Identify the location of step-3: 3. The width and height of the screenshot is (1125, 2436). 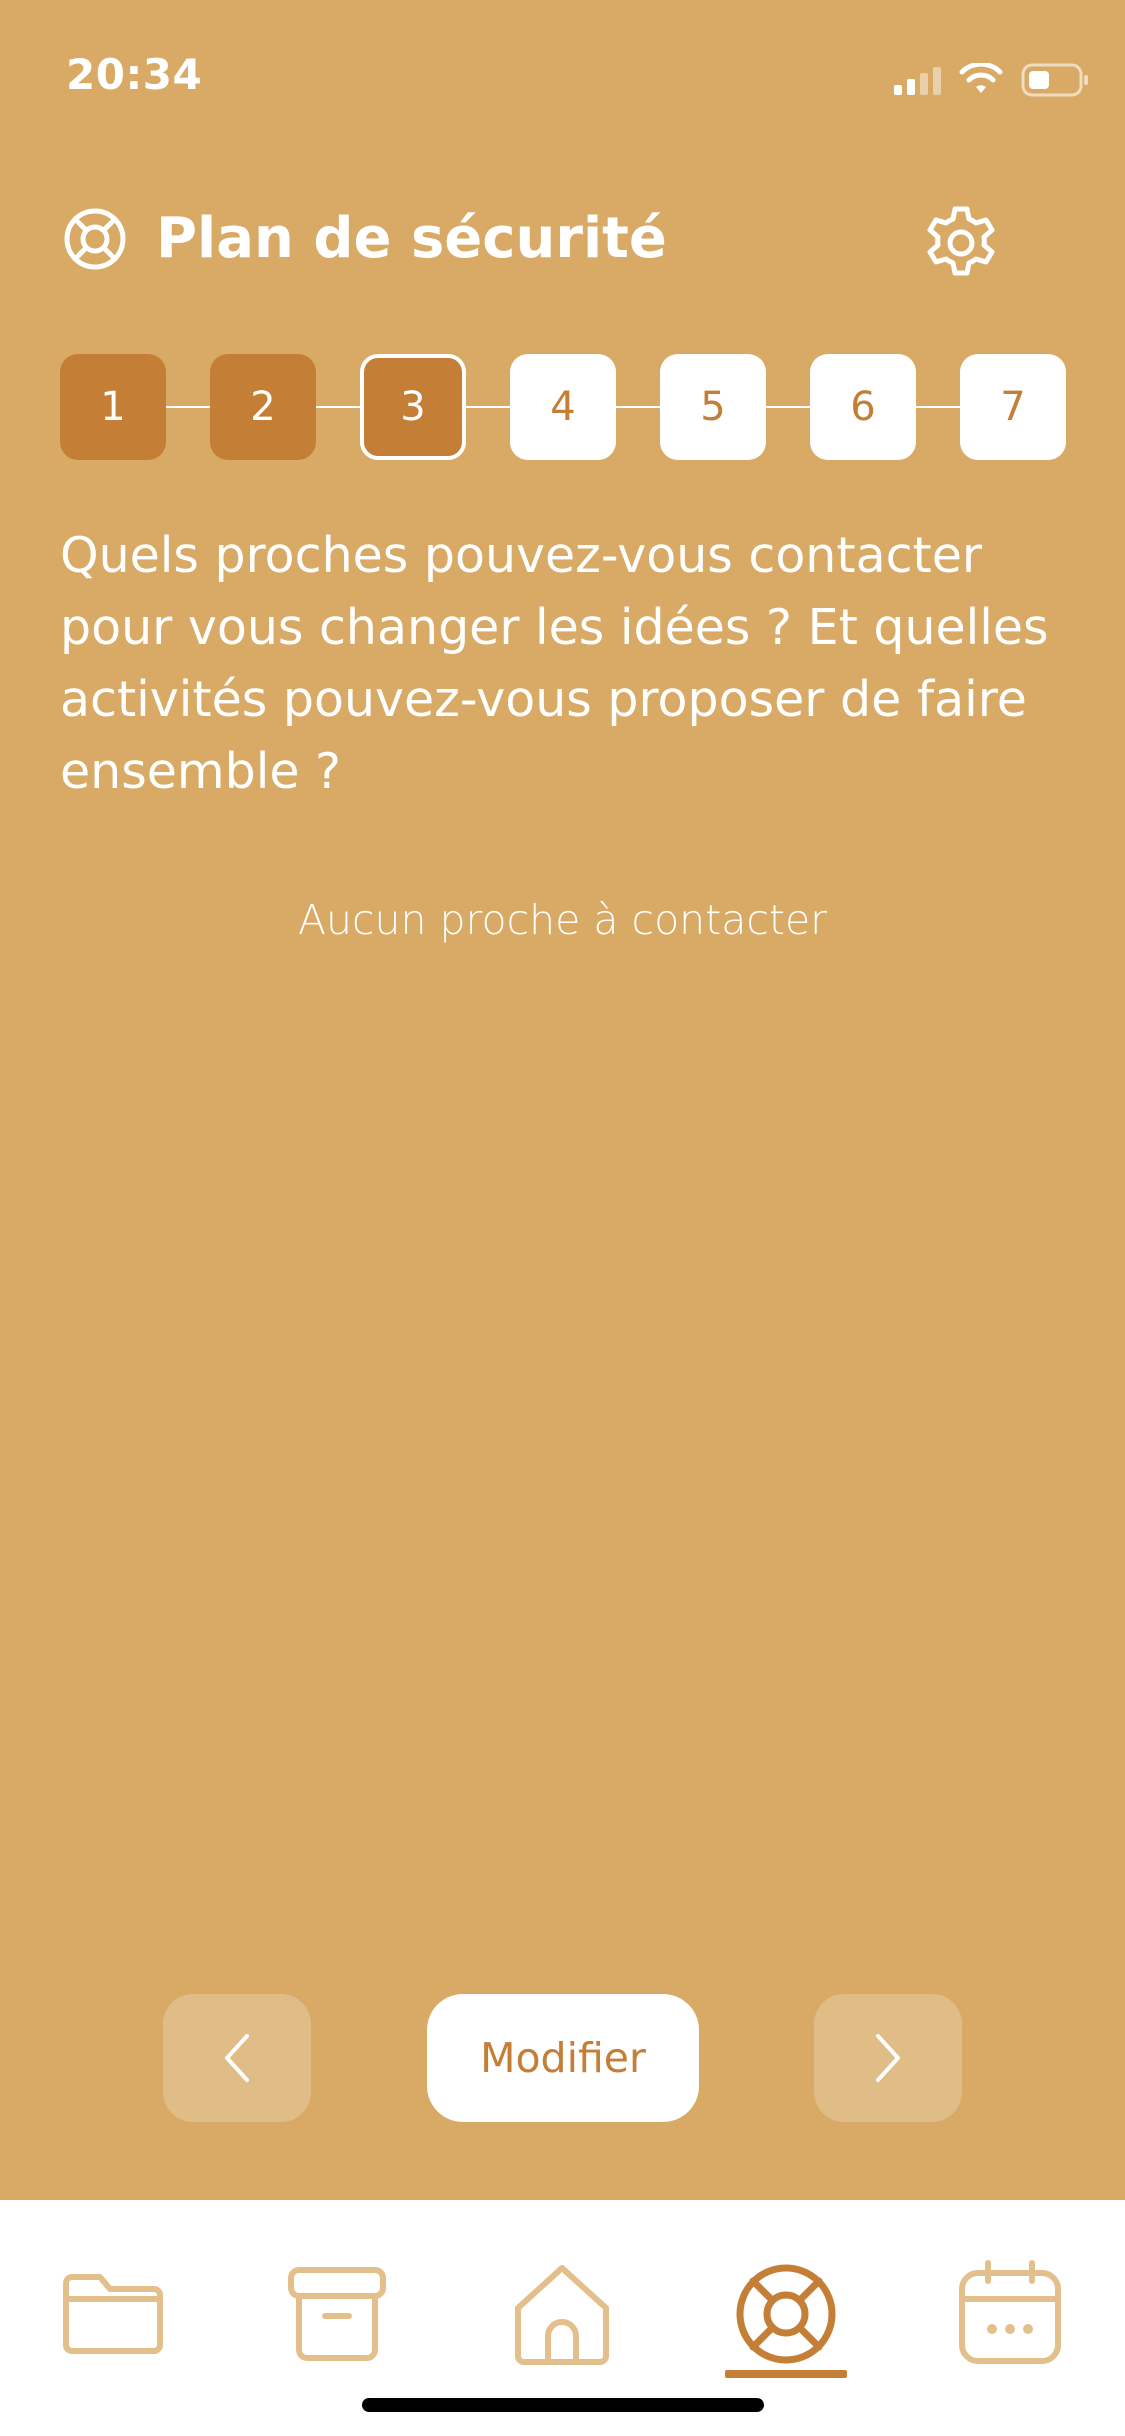
(413, 407).